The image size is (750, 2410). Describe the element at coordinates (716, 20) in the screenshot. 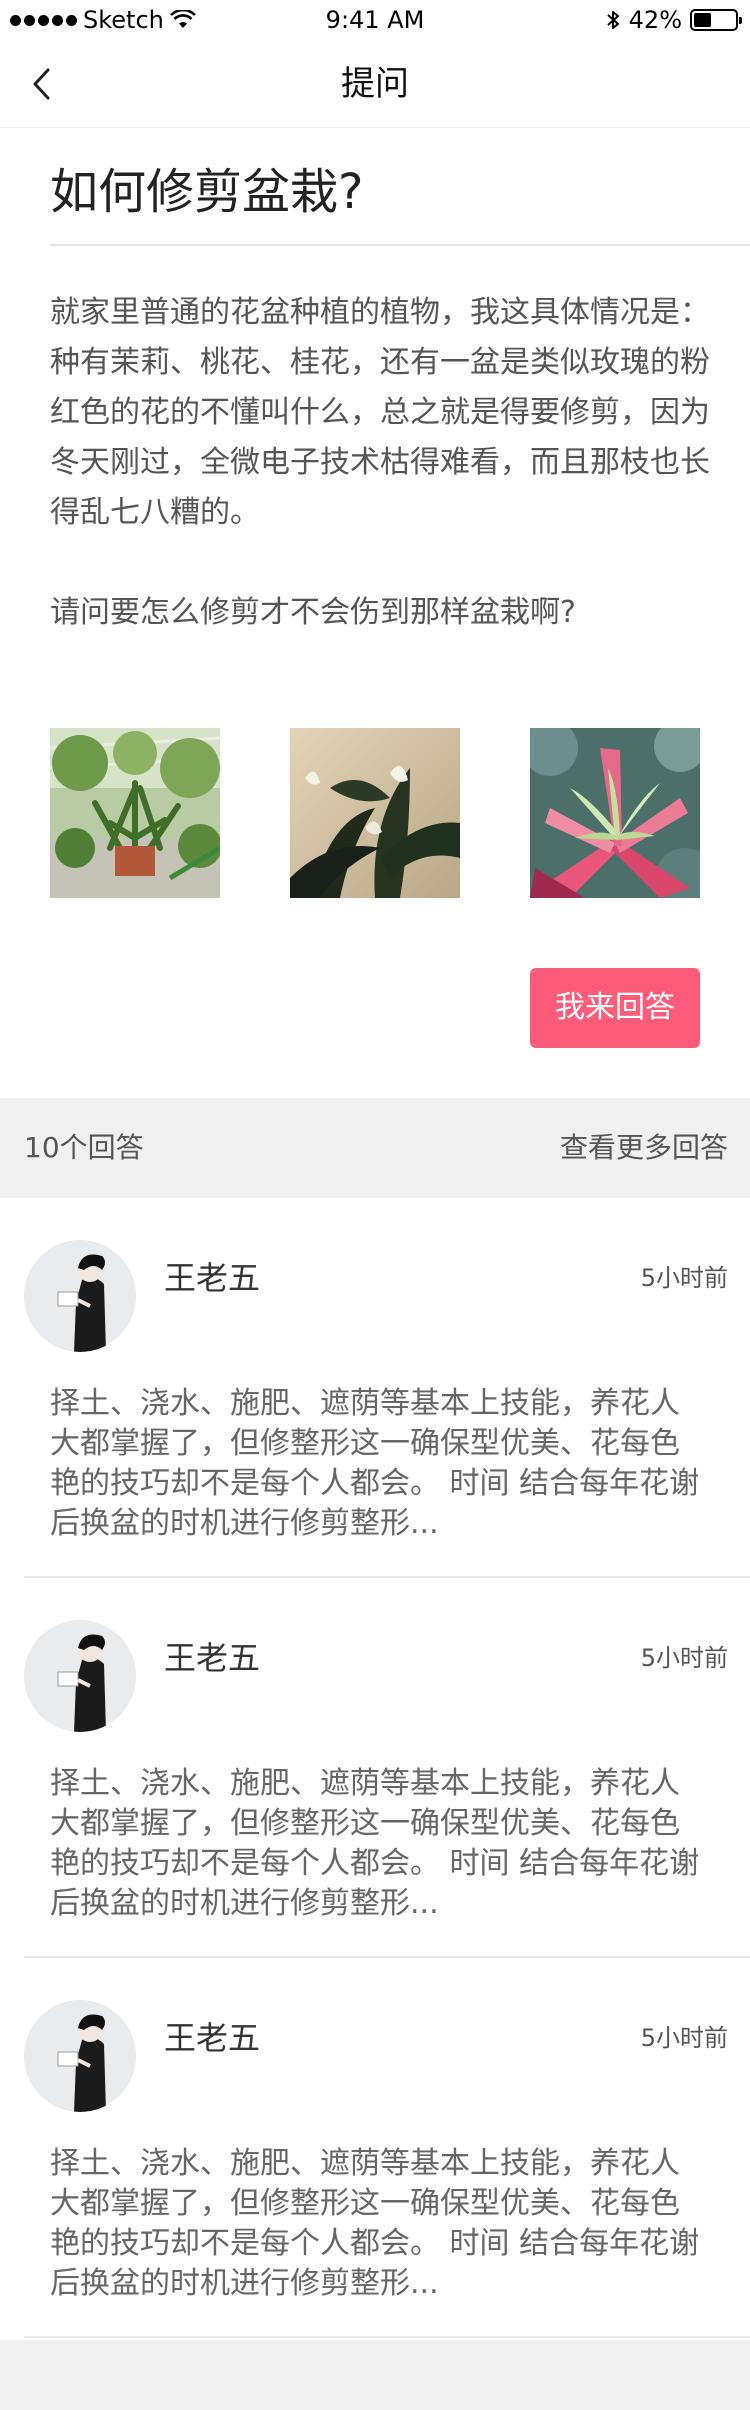

I see `battery-icon` at that location.